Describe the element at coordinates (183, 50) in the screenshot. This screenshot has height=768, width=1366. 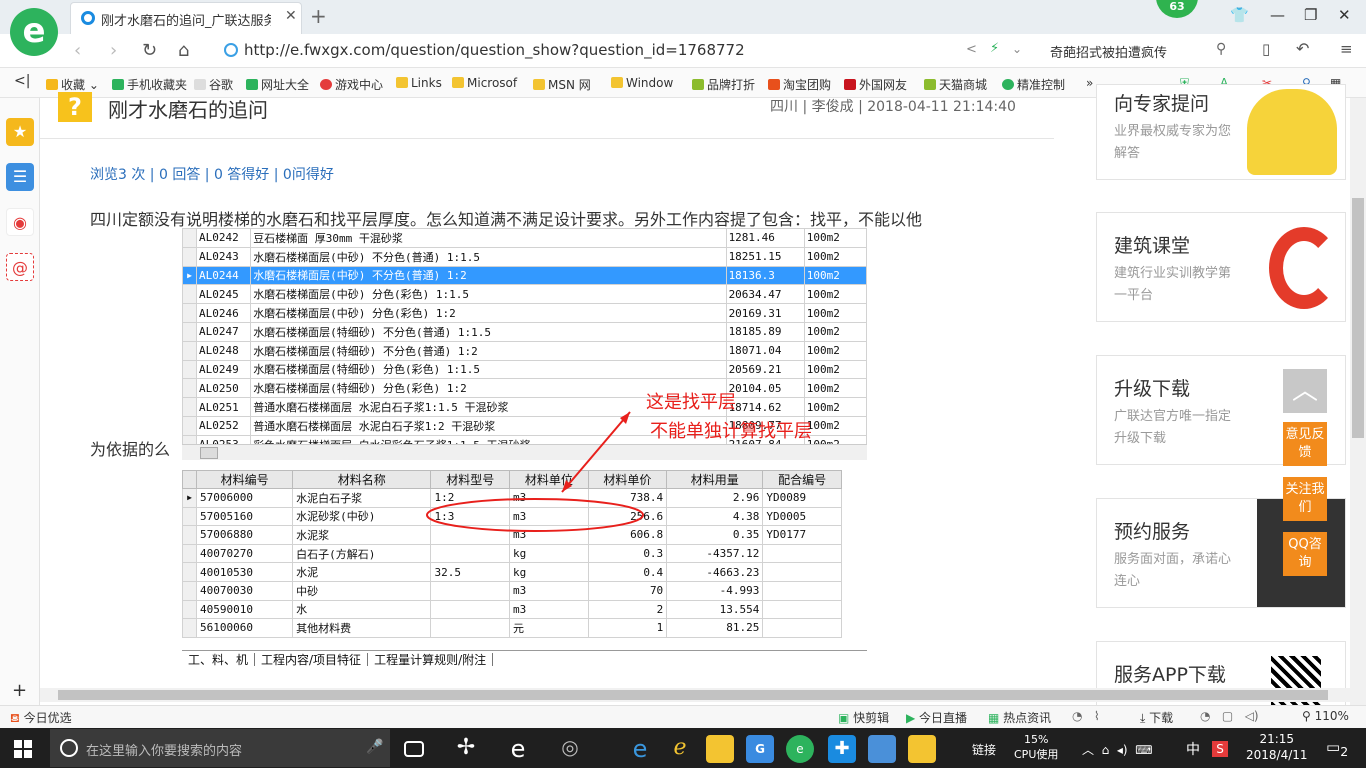
I see `home-icon: ⌂` at that location.